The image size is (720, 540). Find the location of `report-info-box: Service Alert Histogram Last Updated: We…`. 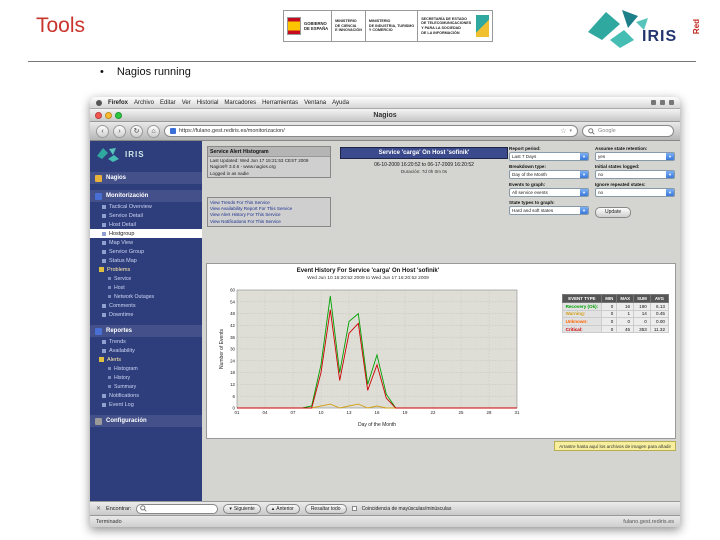

report-info-box: Service Alert Histogram Last Updated: We… is located at coordinates (269, 162).